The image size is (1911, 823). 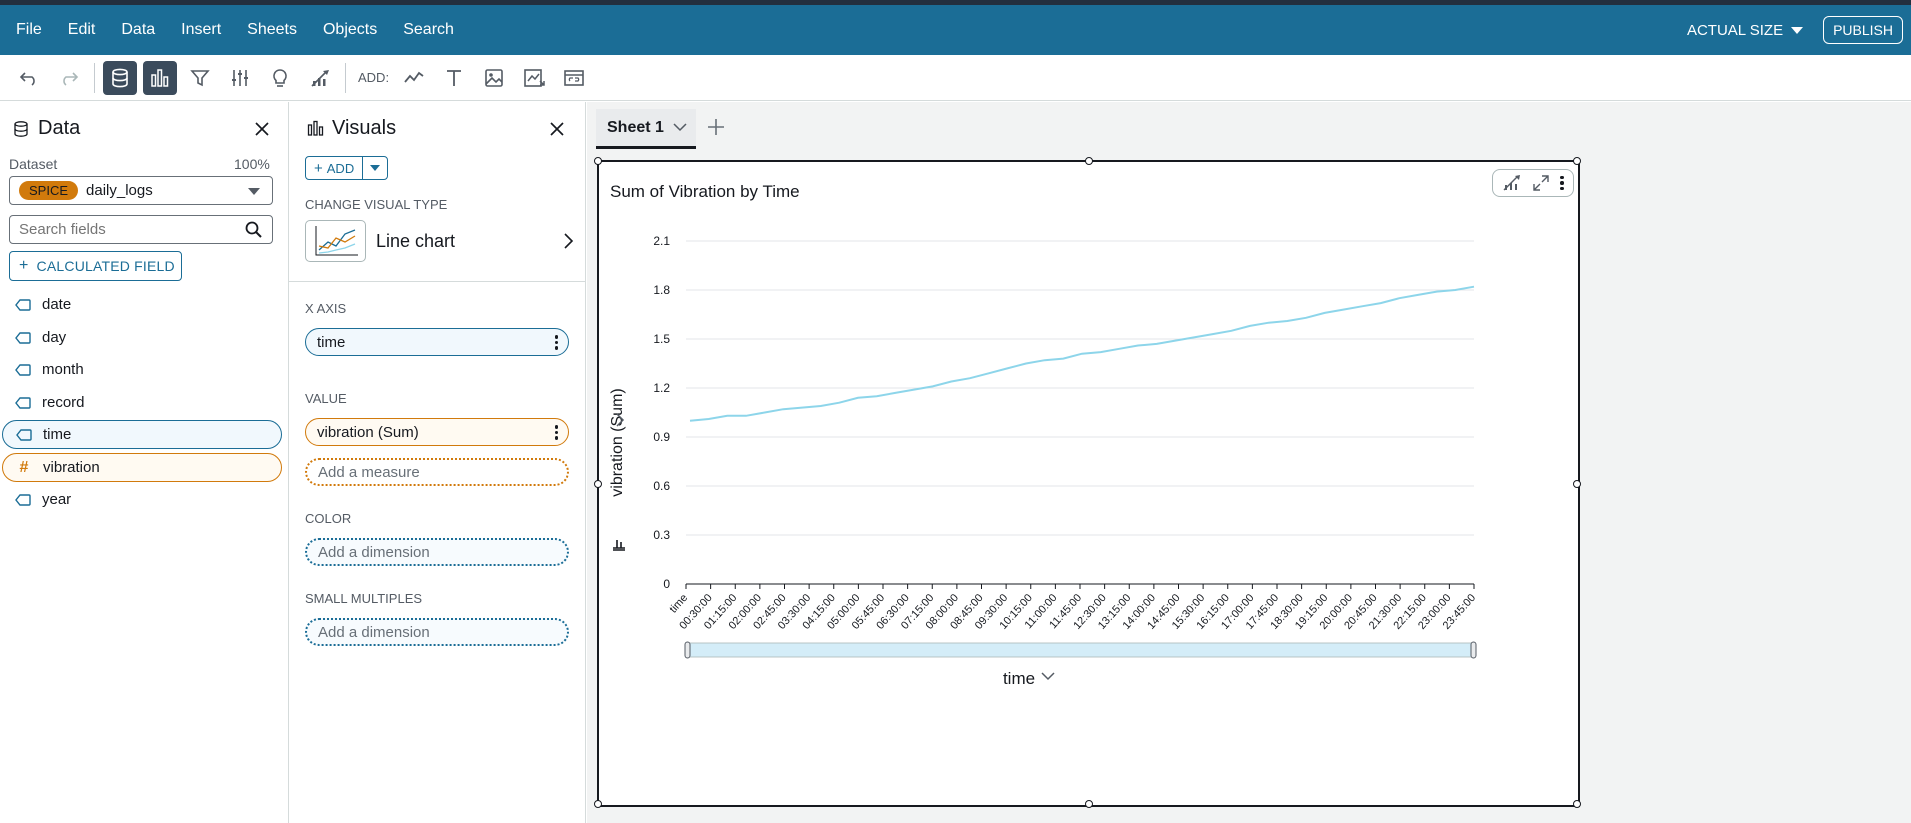 What do you see at coordinates (141, 190) in the screenshot?
I see `dataset-select: SPICE daily_logs` at bounding box center [141, 190].